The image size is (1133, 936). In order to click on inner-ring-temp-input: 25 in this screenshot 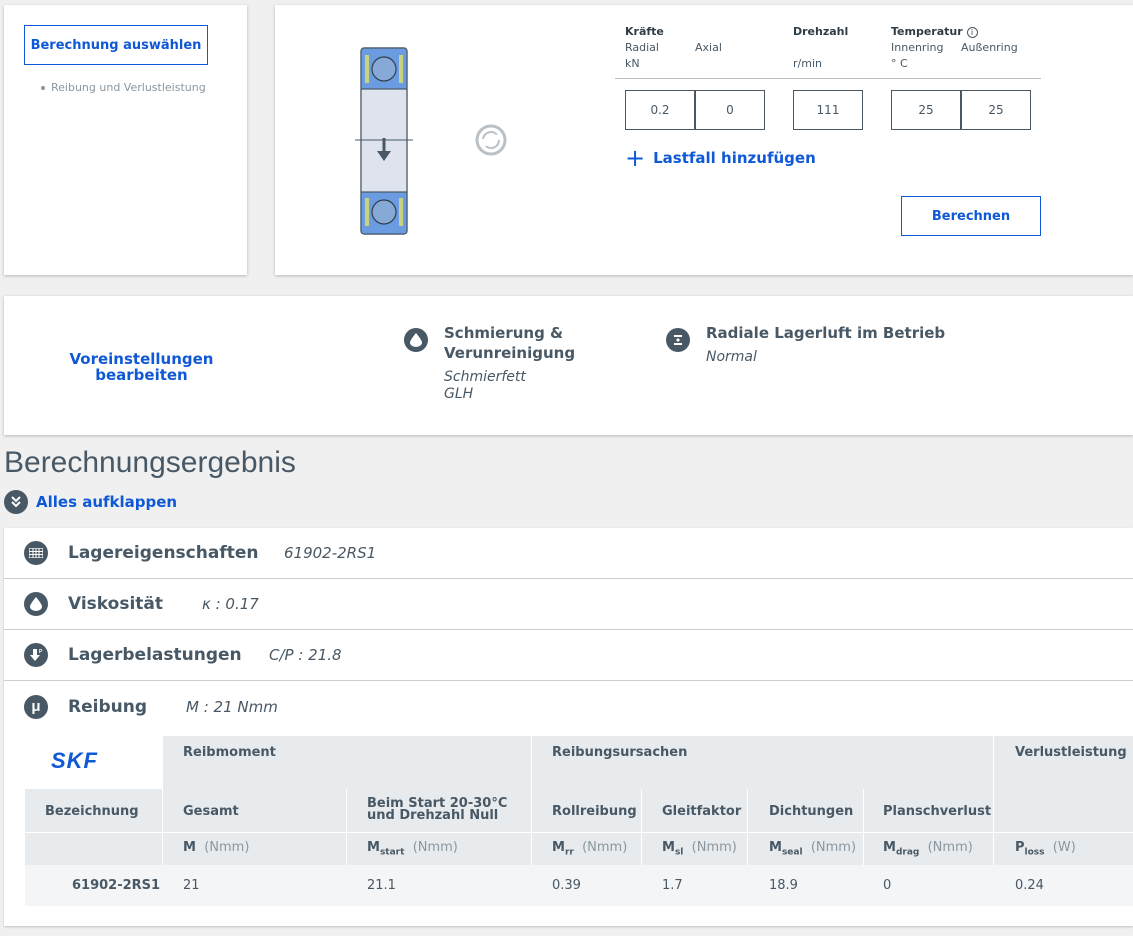, I will do `click(926, 110)`.